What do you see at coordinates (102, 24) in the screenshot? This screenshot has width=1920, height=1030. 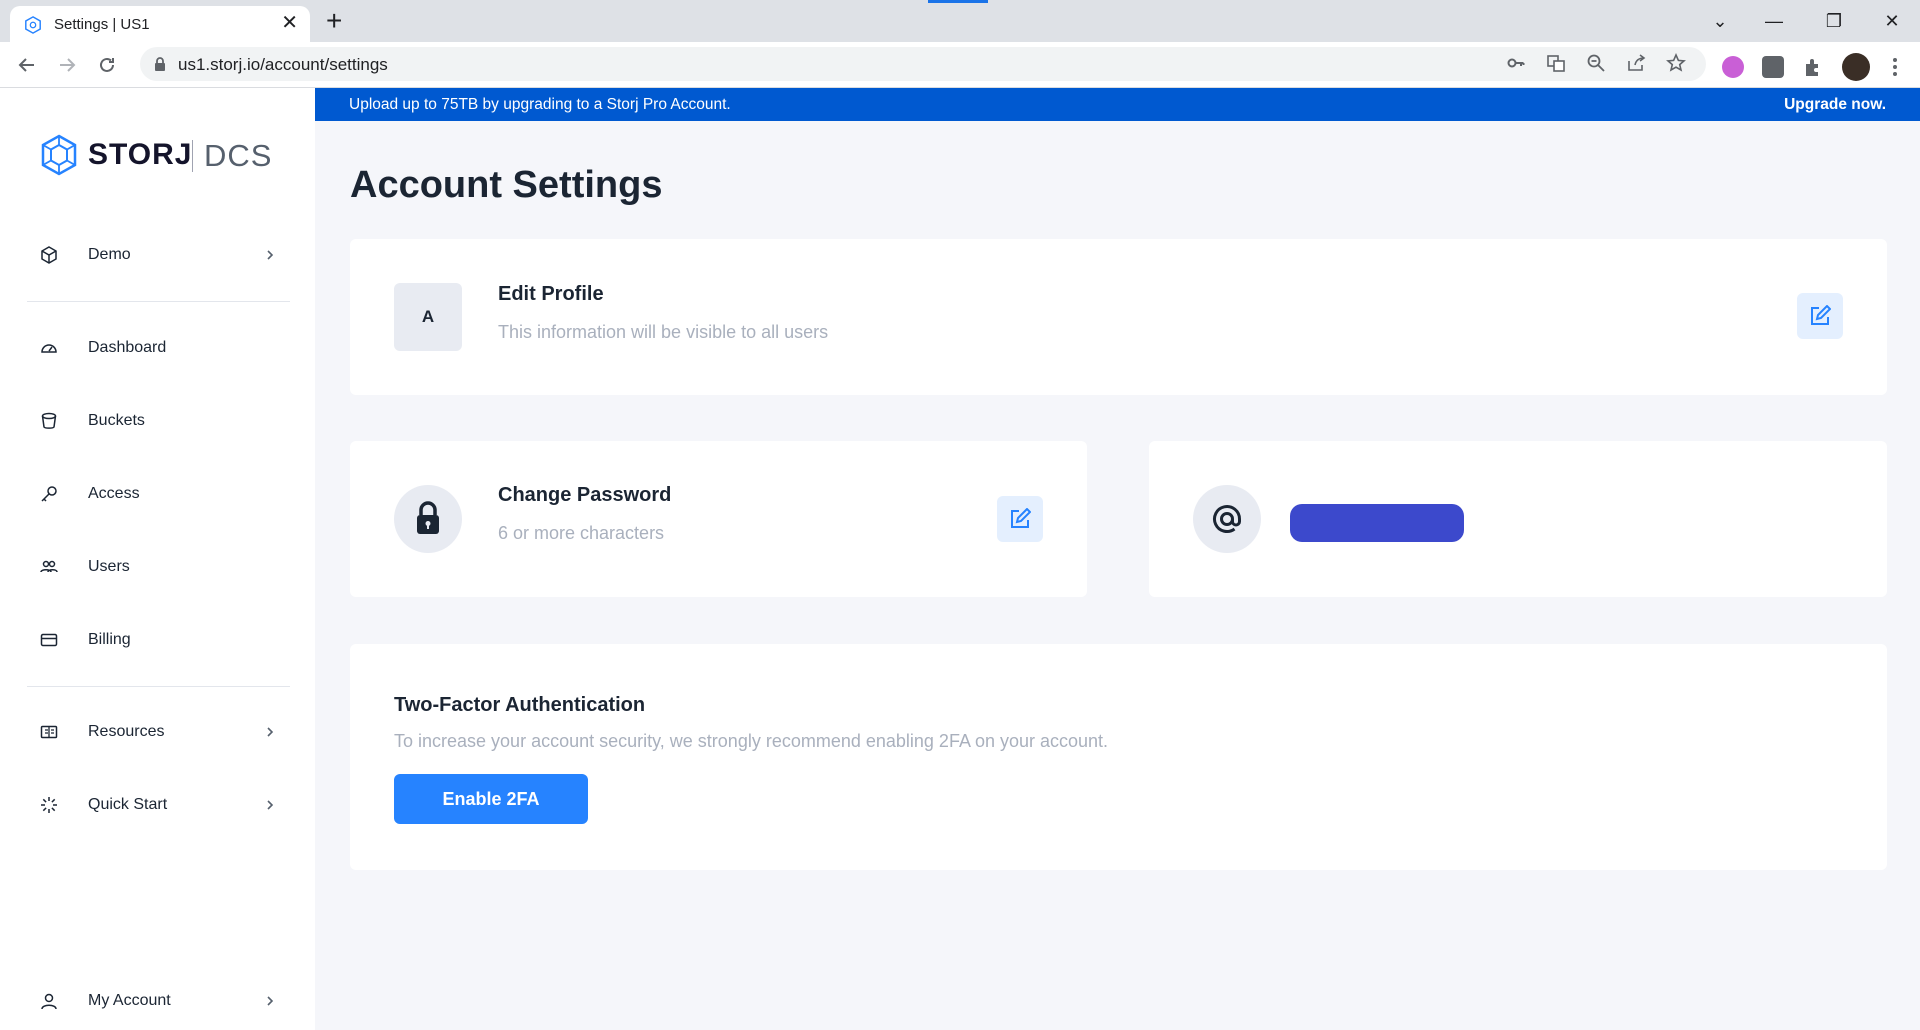 I see `tab-title: Settings | US1` at bounding box center [102, 24].